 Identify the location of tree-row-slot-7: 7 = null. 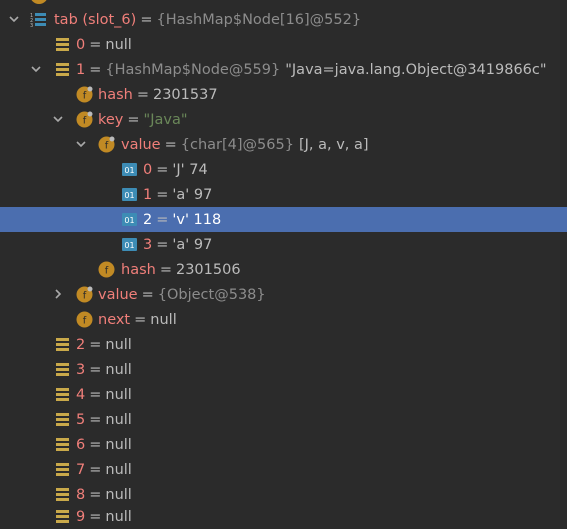
(283, 469).